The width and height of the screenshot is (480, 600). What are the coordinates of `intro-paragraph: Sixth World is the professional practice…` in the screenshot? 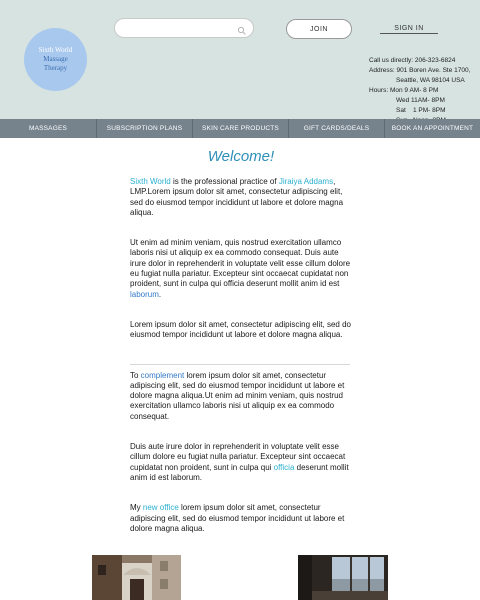 It's located at (241, 197).